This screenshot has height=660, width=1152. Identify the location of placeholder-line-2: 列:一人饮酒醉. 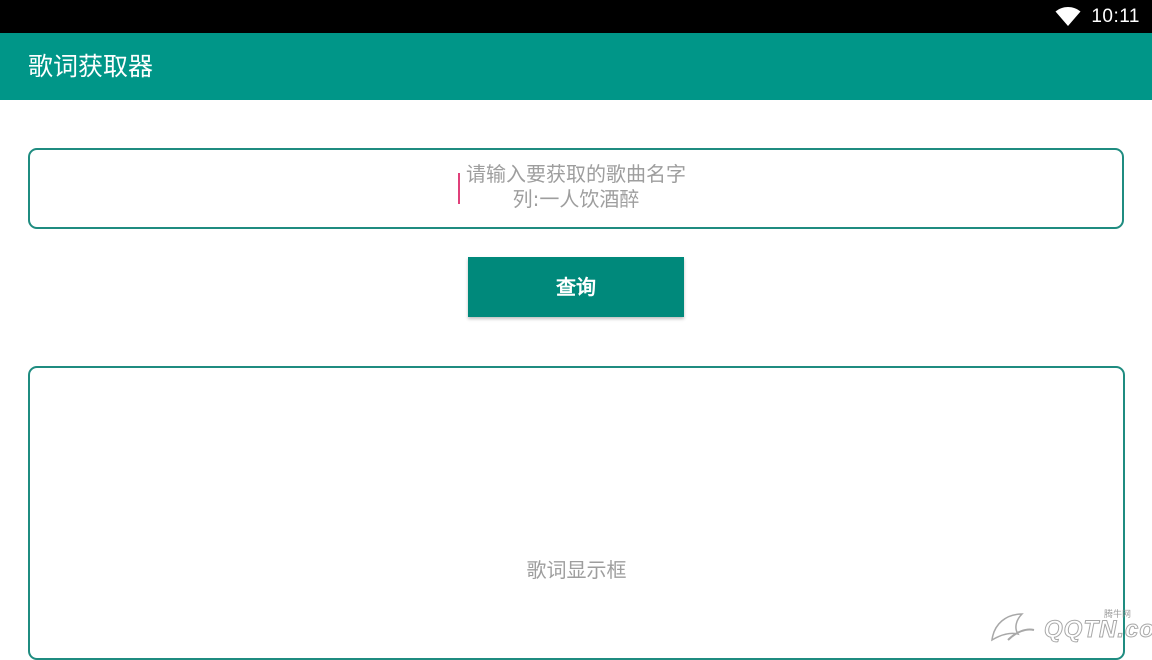
(576, 199).